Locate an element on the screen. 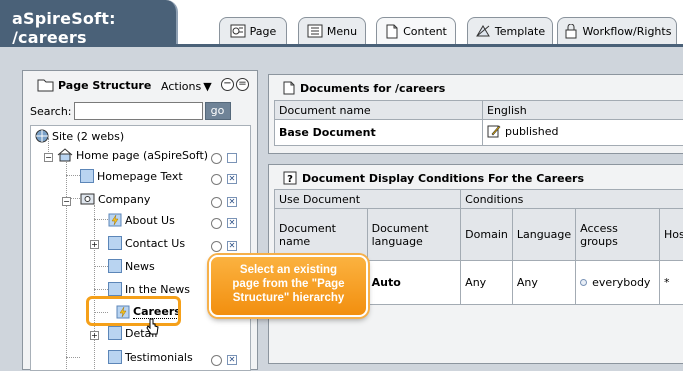 The width and height of the screenshot is (683, 371). search-input is located at coordinates (138, 111).